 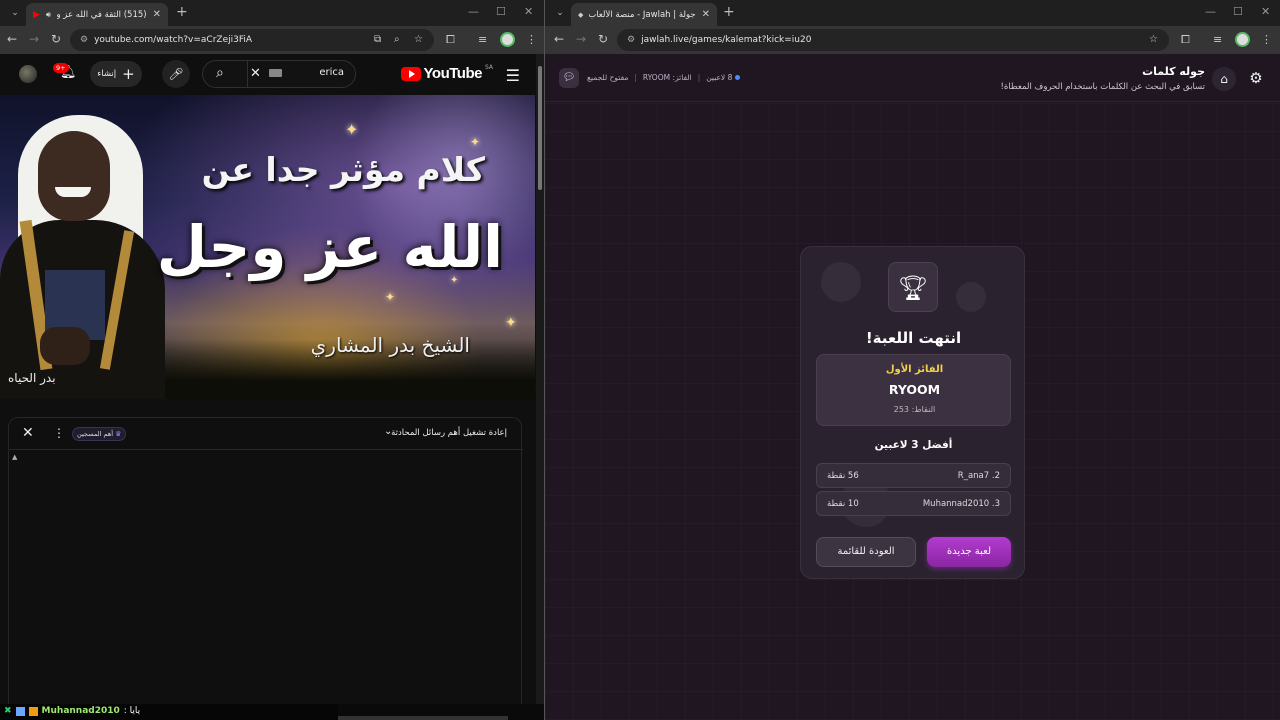 What do you see at coordinates (913, 287) in the screenshot?
I see `trophy-icon: 🏆︎` at bounding box center [913, 287].